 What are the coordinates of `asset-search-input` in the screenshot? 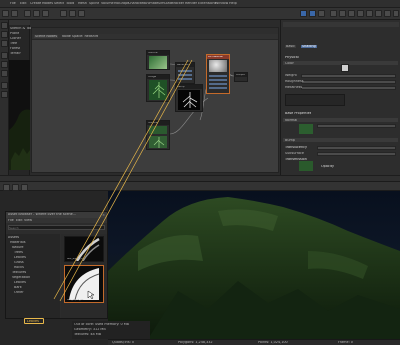 It's located at (56, 227).